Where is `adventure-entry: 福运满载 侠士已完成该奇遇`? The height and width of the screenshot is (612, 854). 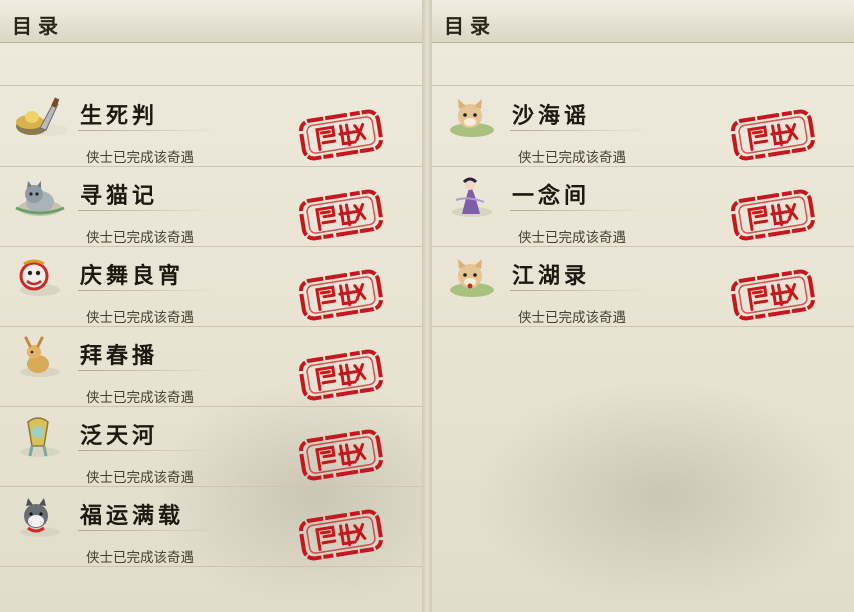
adventure-entry: 福运满载 侠士已完成该奇遇 is located at coordinates (211, 526).